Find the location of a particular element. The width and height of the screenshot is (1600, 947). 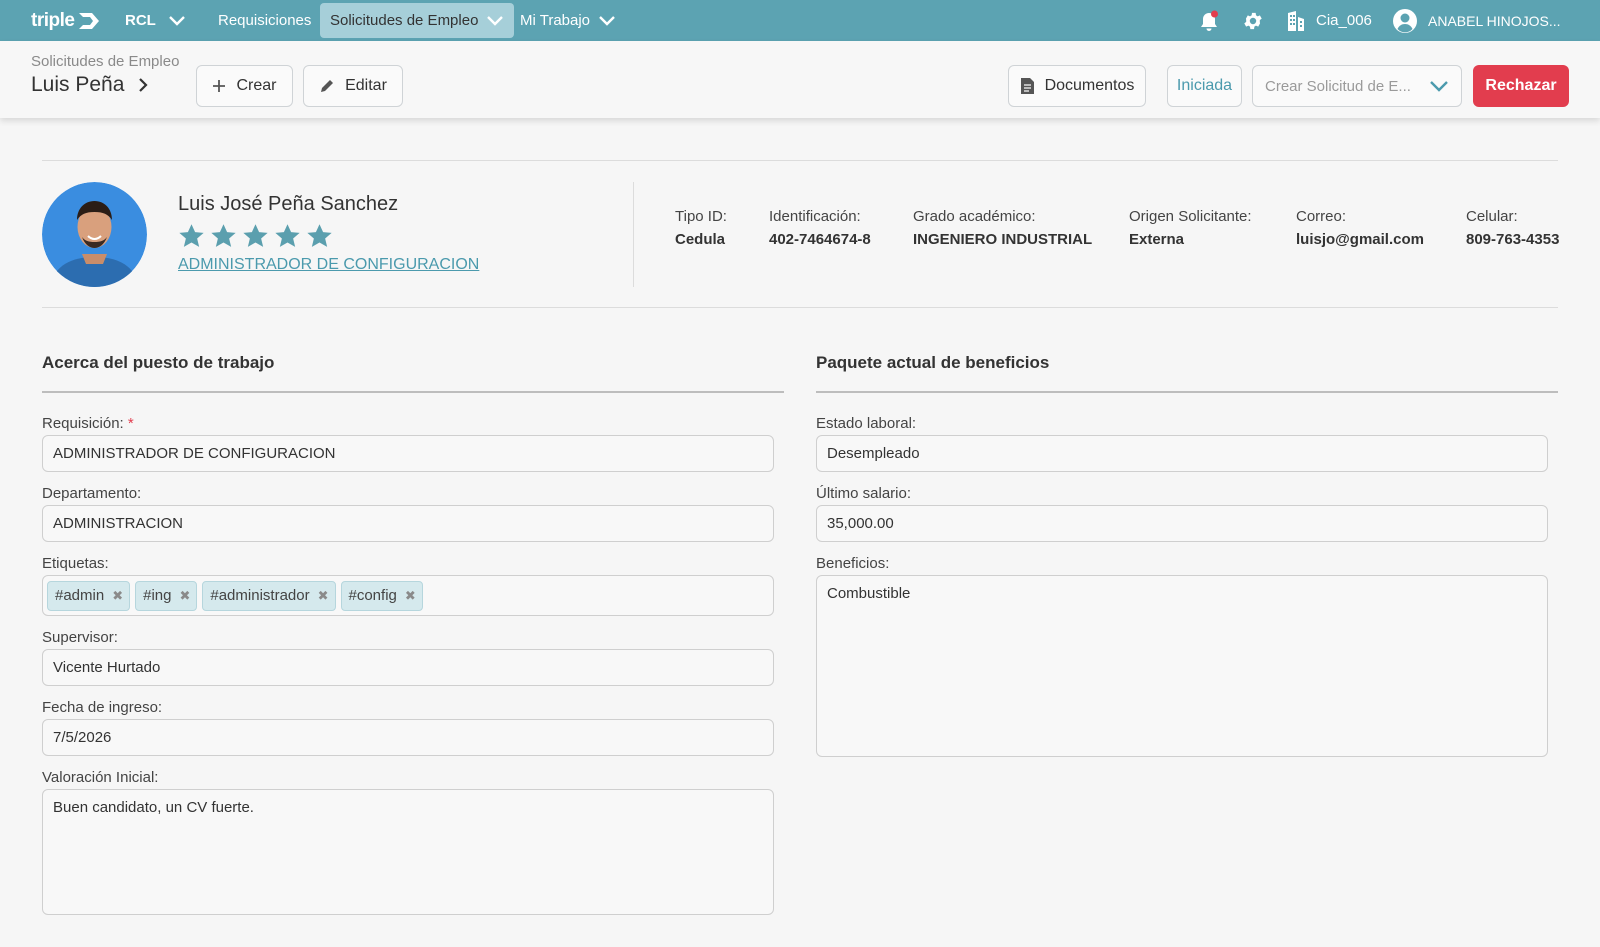

logo-mark-icon is located at coordinates (89, 21).